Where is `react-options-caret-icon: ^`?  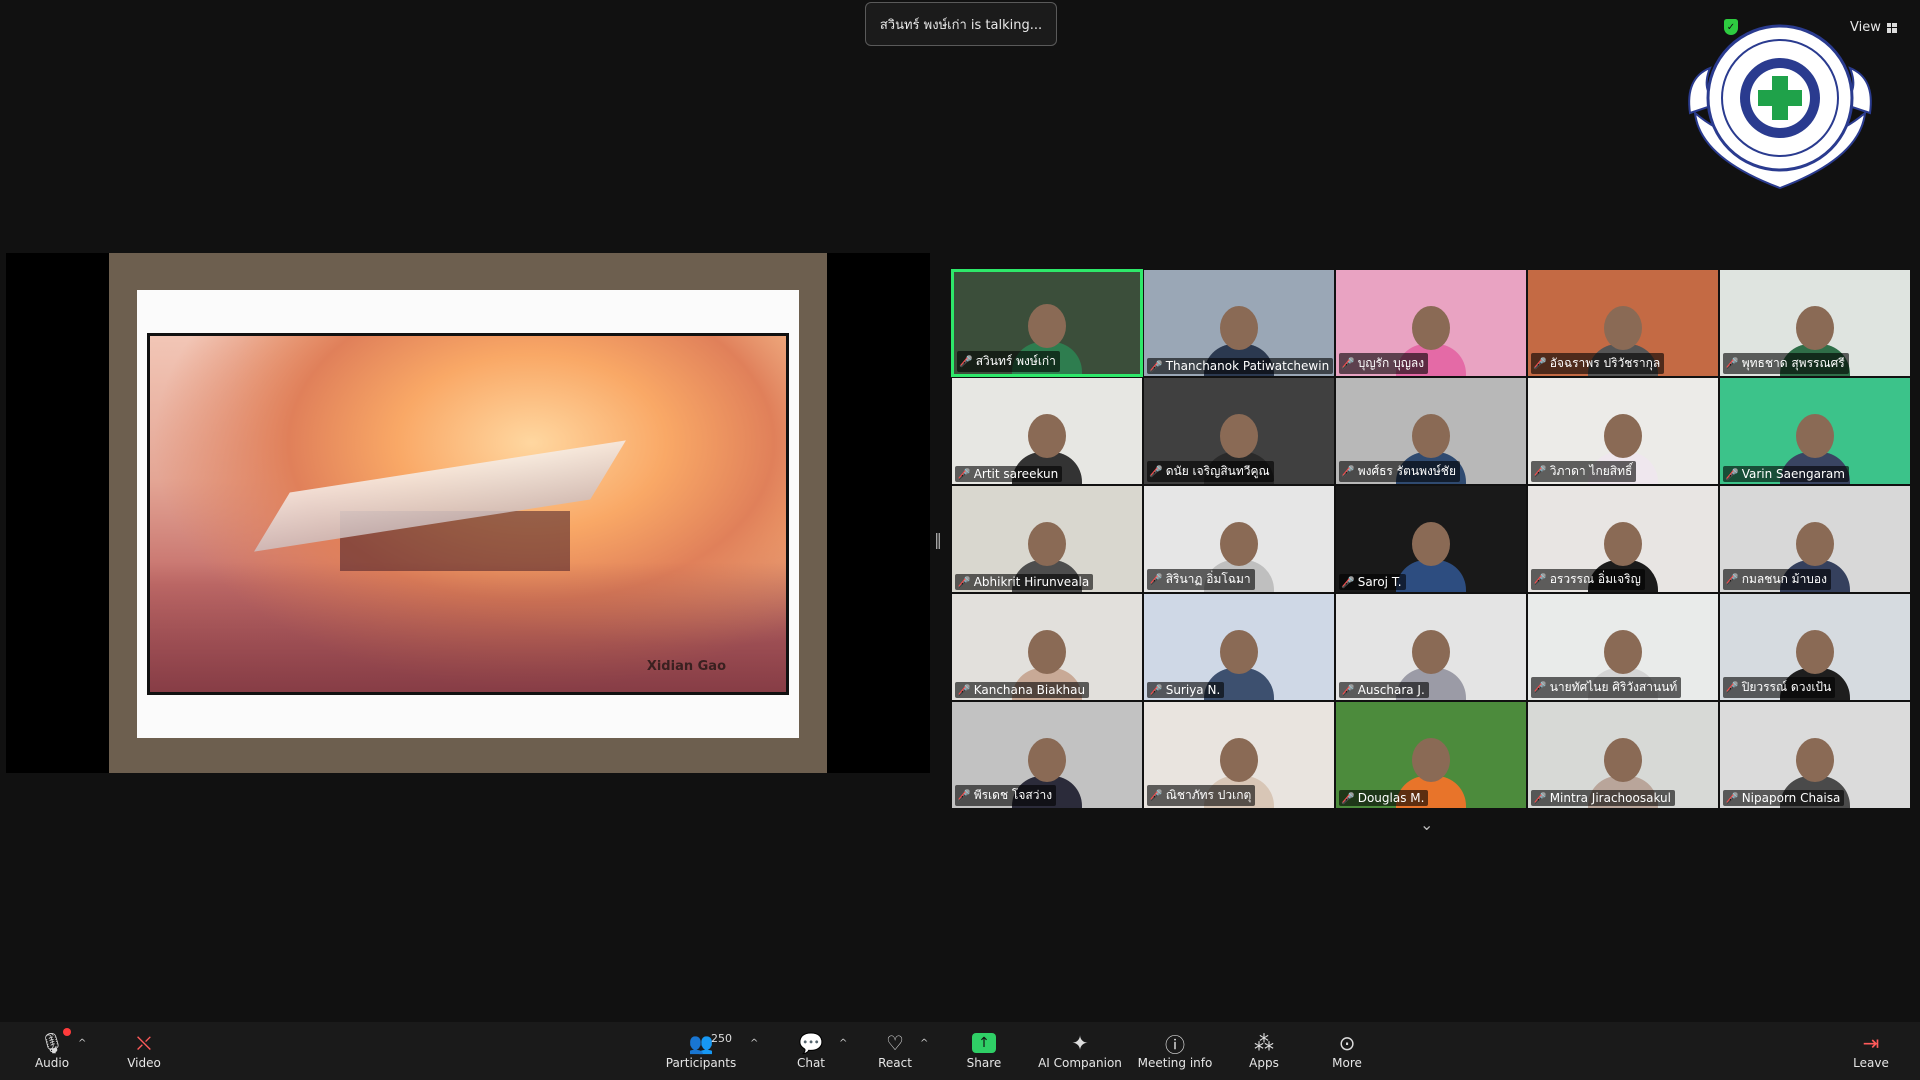 react-options-caret-icon: ^ is located at coordinates (924, 1043).